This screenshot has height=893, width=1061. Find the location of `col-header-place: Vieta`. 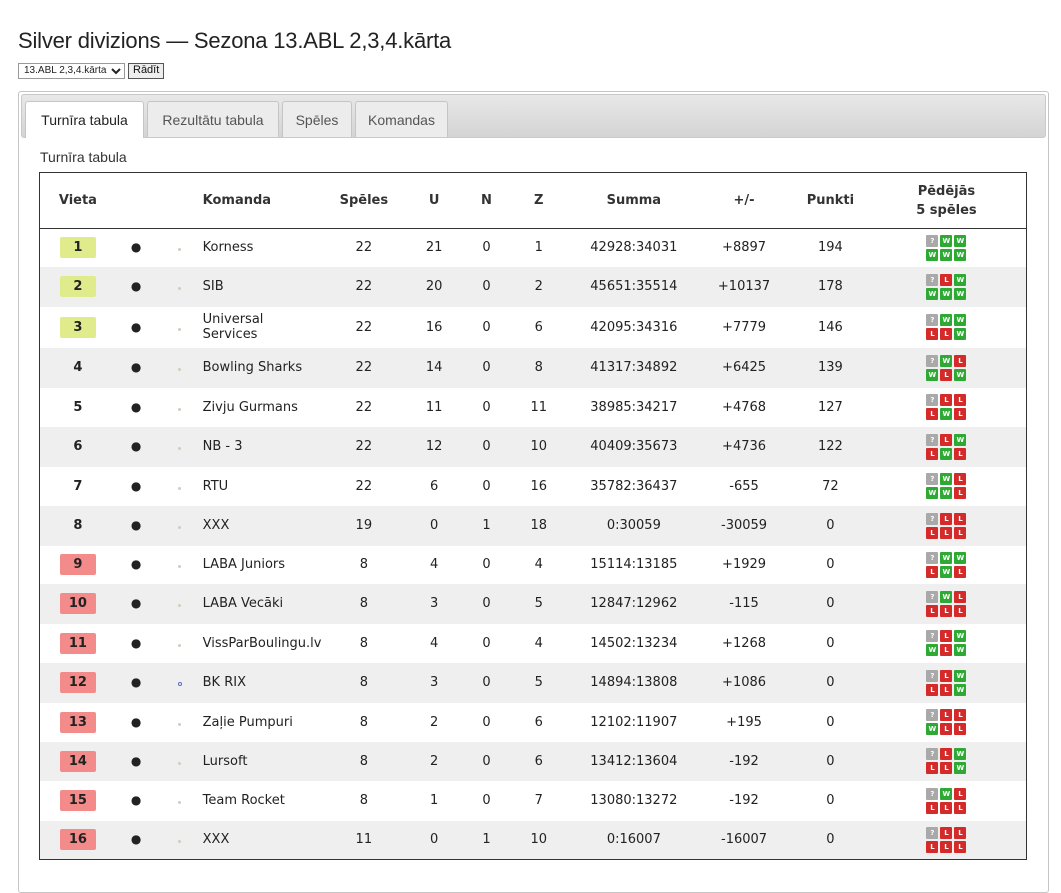

col-header-place: Vieta is located at coordinates (77, 200).